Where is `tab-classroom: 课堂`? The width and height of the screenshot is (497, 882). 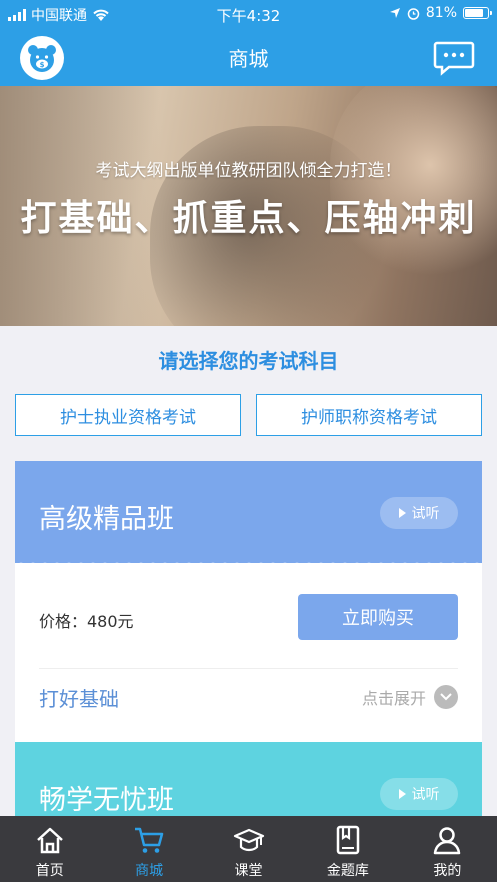 tab-classroom: 课堂 is located at coordinates (248, 849).